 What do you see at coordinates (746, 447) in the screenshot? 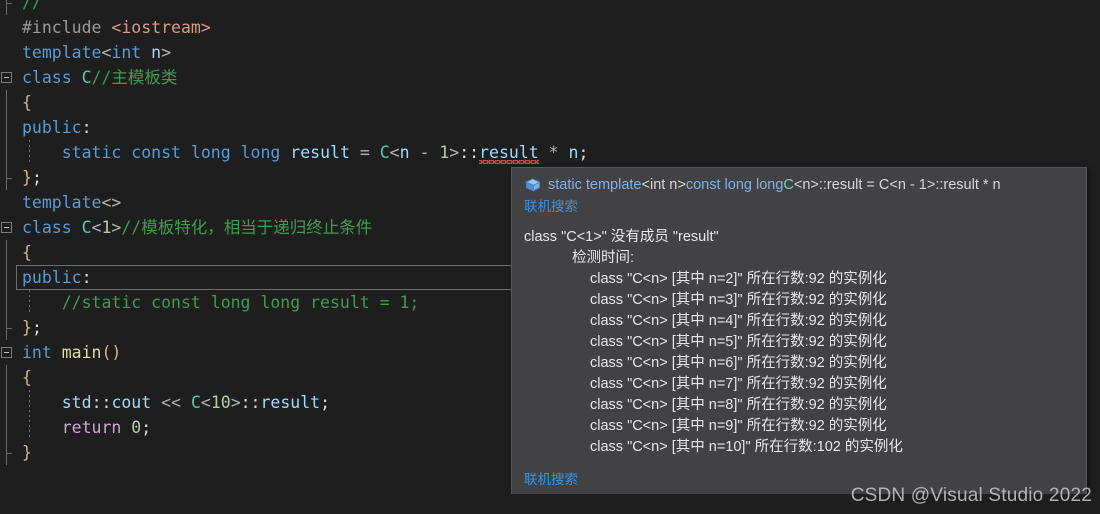
I see `list-item: class "C<n> [其中 n=10]" 所在行数:102 的实例化` at bounding box center [746, 447].